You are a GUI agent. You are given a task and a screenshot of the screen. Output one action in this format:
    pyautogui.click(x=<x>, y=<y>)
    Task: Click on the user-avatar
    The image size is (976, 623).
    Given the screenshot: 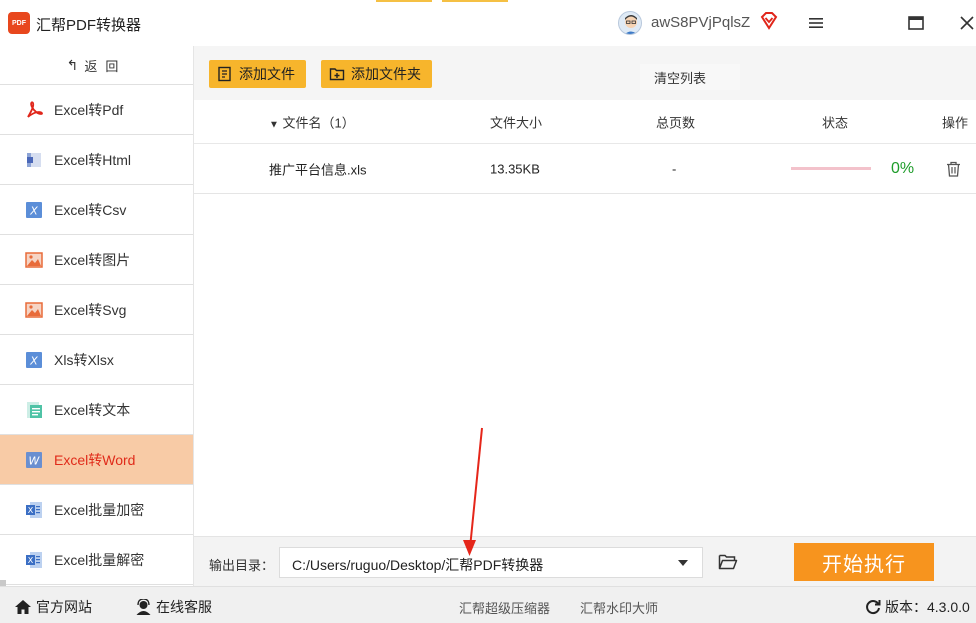 What is the action you would take?
    pyautogui.click(x=630, y=23)
    